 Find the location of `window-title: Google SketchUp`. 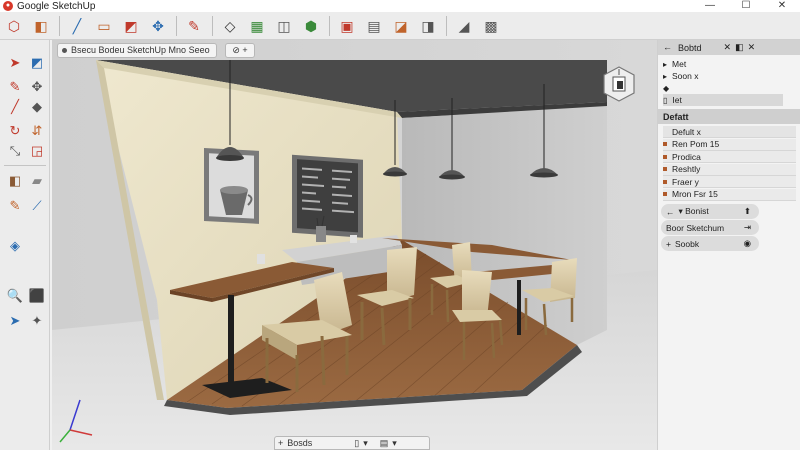

window-title: Google SketchUp is located at coordinates (56, 6).